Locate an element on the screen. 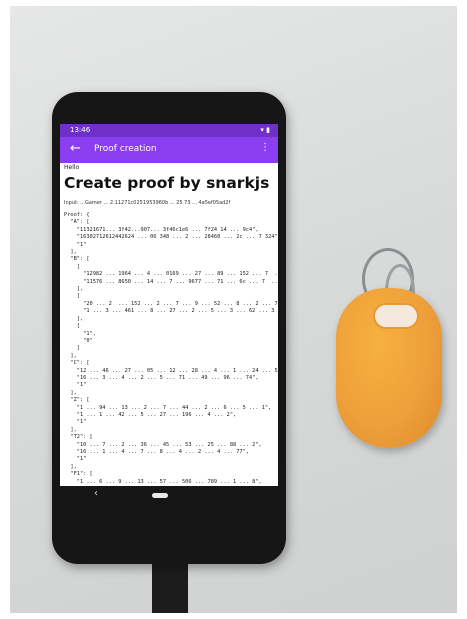 This screenshot has height=619, width=467. nav-back-icon: ‹ is located at coordinates (96, 493).